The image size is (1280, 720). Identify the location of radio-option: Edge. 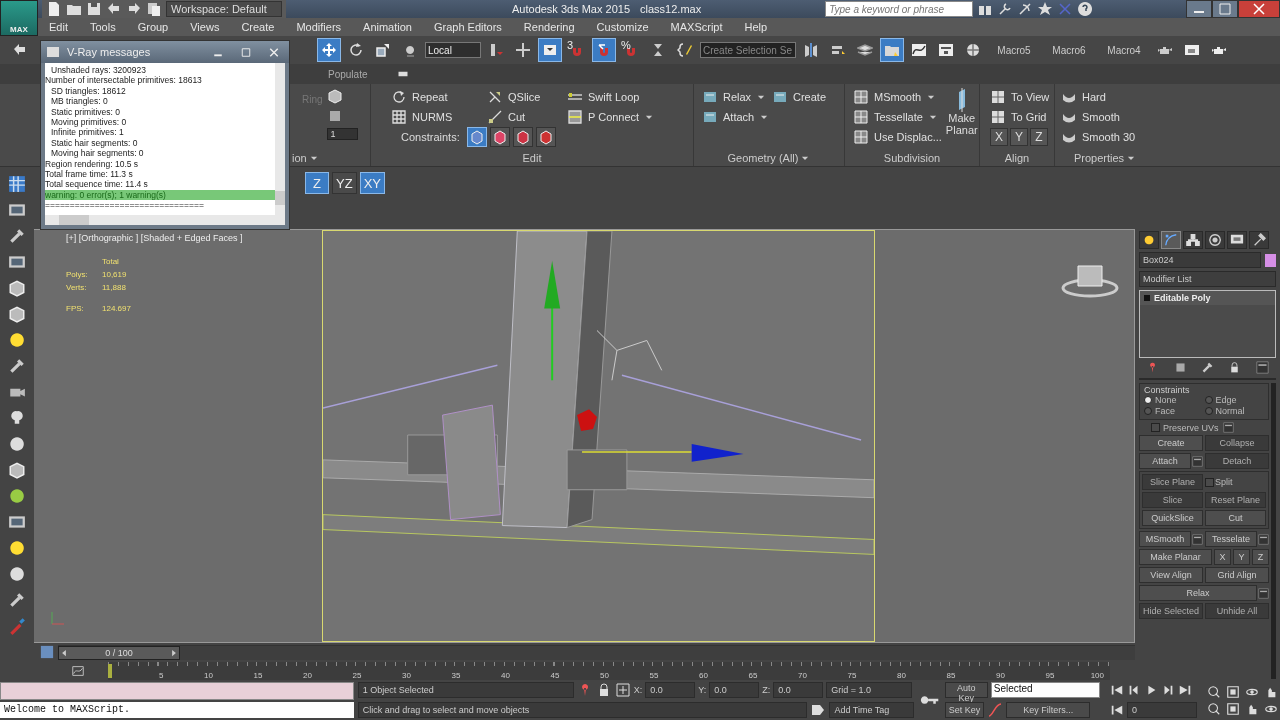
(1234, 400).